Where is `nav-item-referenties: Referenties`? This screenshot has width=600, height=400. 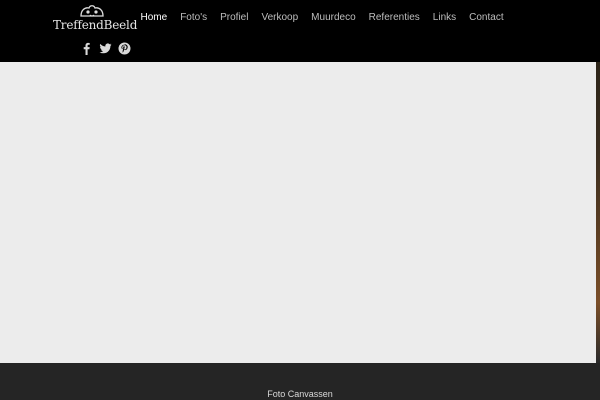
nav-item-referenties: Referenties is located at coordinates (394, 18).